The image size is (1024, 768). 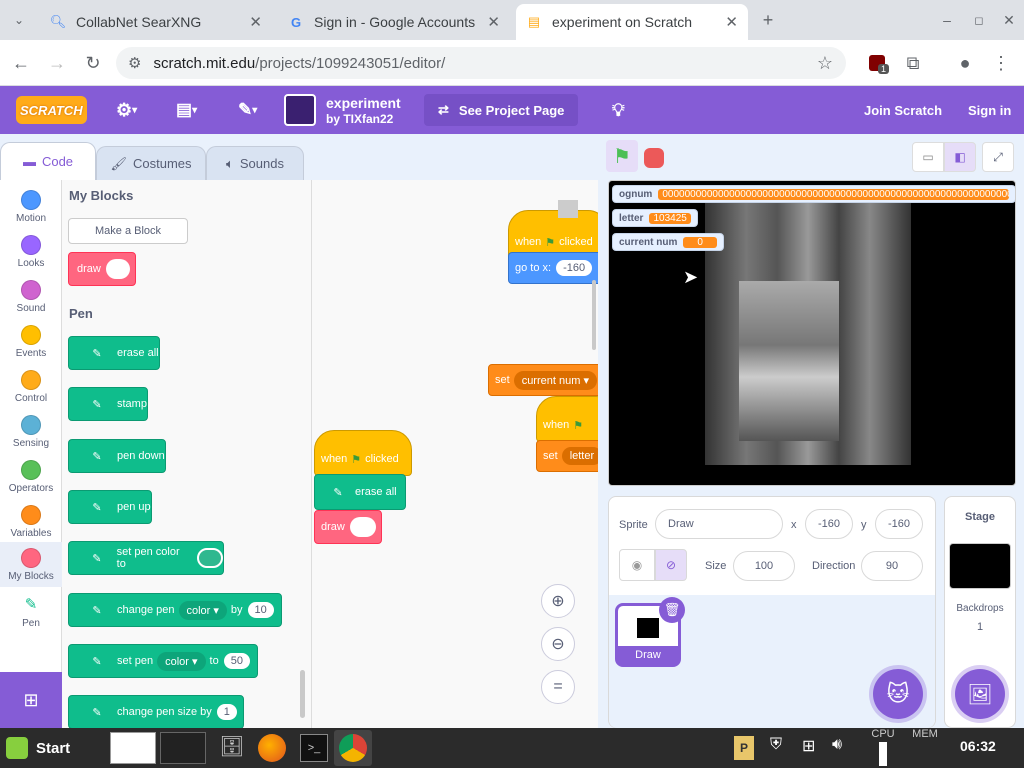 I want to click on block-stamp: ✎ stamp, so click(x=108, y=404).